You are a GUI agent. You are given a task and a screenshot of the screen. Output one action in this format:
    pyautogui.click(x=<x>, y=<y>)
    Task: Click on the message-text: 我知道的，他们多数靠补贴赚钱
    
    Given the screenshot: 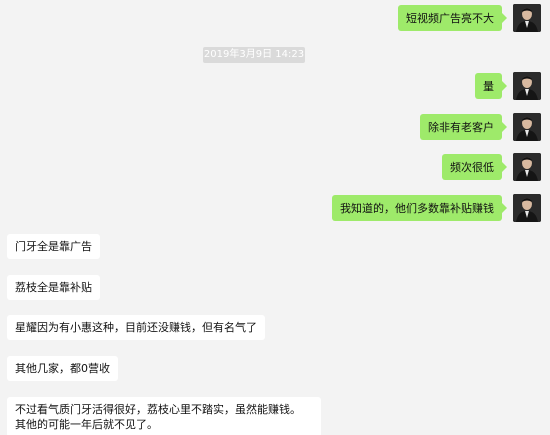 What is the action you would take?
    pyautogui.click(x=417, y=208)
    